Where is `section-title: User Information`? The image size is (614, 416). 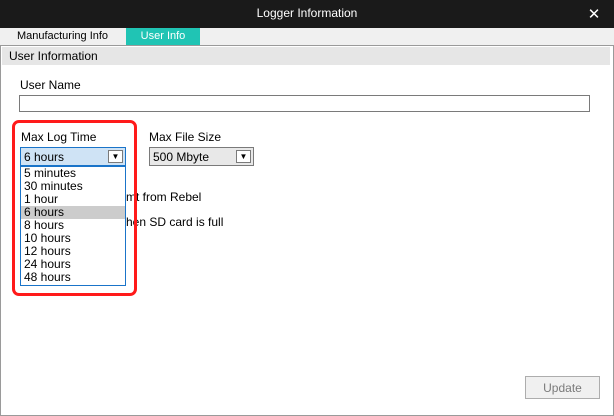 section-title: User Information is located at coordinates (53, 56).